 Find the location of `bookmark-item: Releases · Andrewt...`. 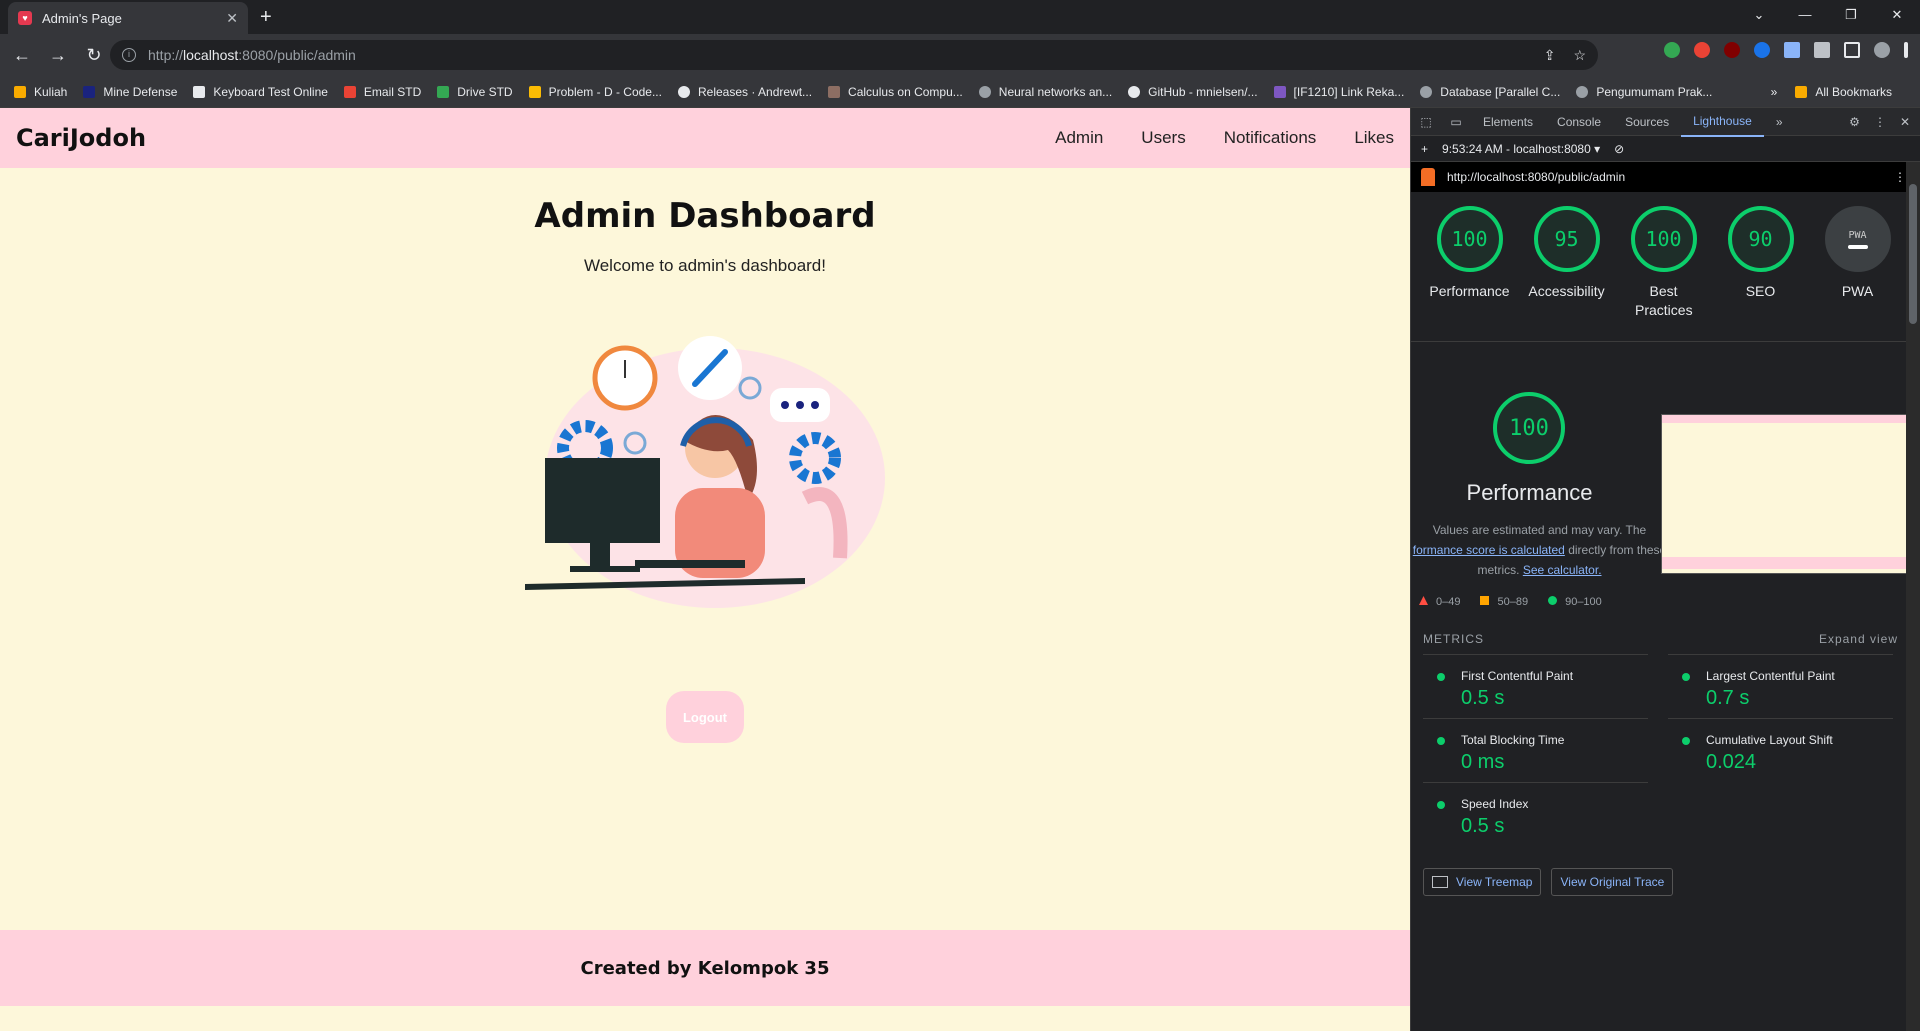

bookmark-item: Releases · Andrewt... is located at coordinates (744, 92).